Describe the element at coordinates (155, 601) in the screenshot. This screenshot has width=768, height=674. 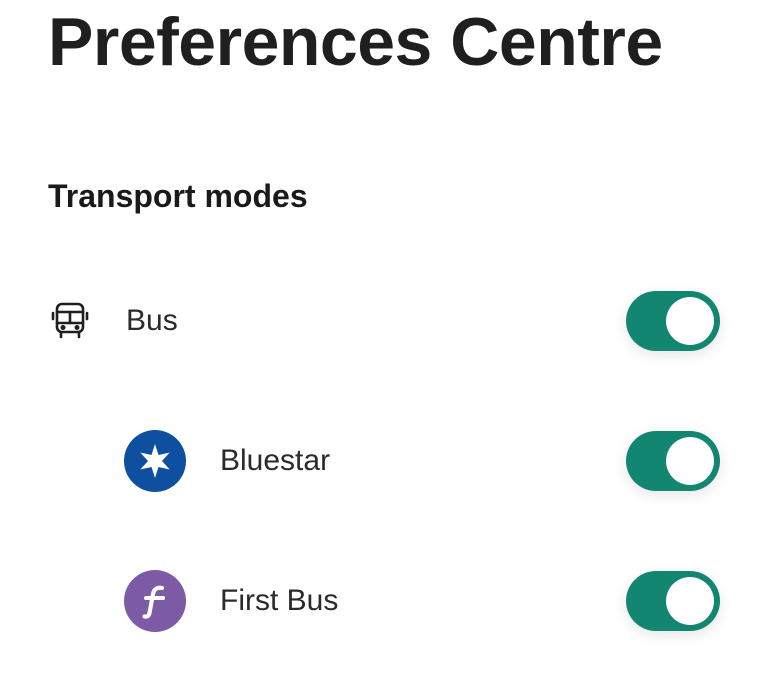
I see `first-bus-logo-icon` at that location.